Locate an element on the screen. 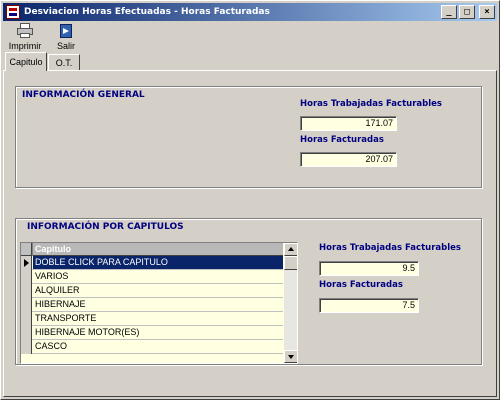 The width and height of the screenshot is (500, 400). table-row: DOBLE CLICK PARA CAPITULO is located at coordinates (152, 263).